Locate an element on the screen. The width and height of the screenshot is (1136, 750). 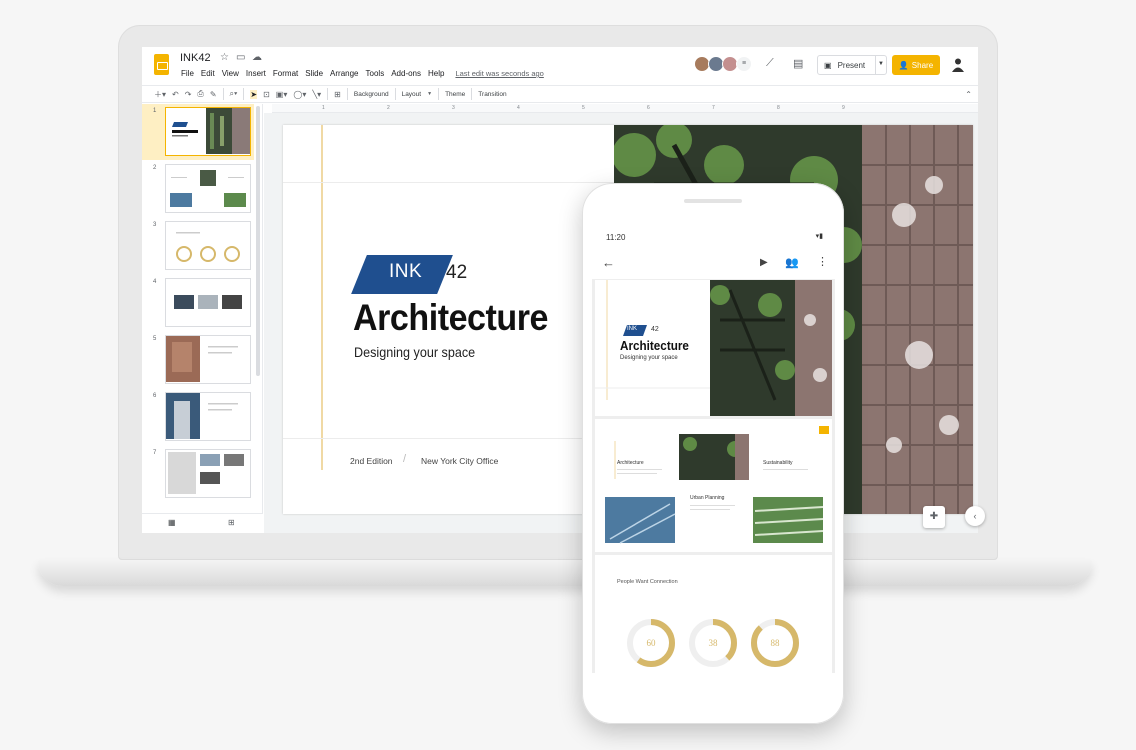
side-panel-toggle: ‹ is located at coordinates (975, 516).